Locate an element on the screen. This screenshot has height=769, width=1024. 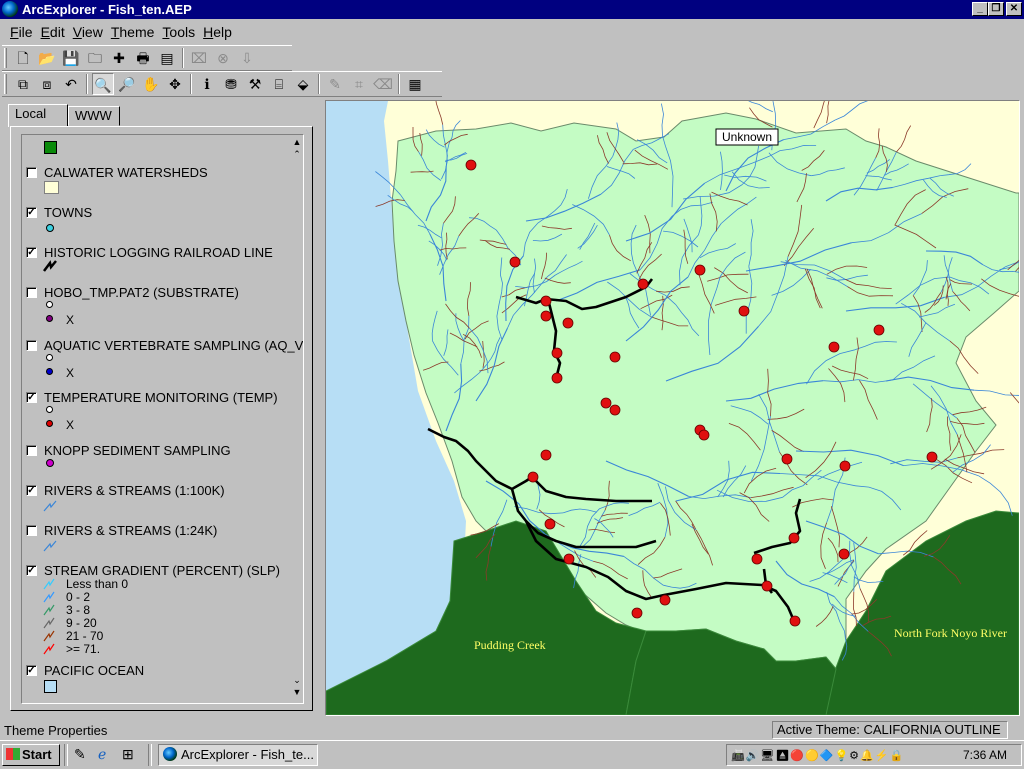
legend-layer-item: HOBO_TMP.PAT2 (SUBSTRATE) is located at coordinates (156, 293).